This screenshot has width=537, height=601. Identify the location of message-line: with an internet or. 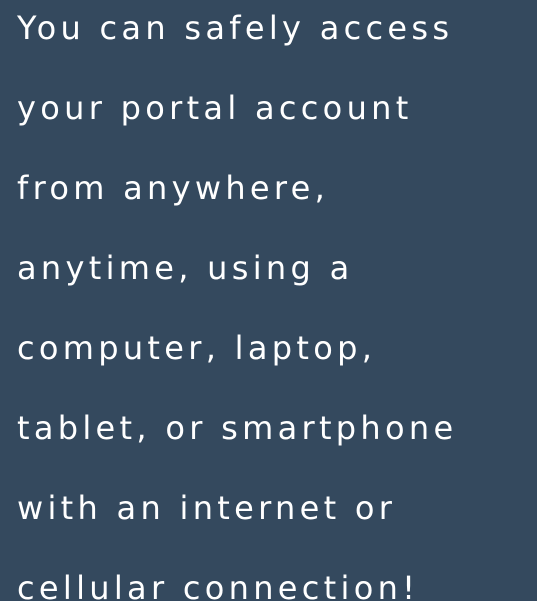
(207, 508).